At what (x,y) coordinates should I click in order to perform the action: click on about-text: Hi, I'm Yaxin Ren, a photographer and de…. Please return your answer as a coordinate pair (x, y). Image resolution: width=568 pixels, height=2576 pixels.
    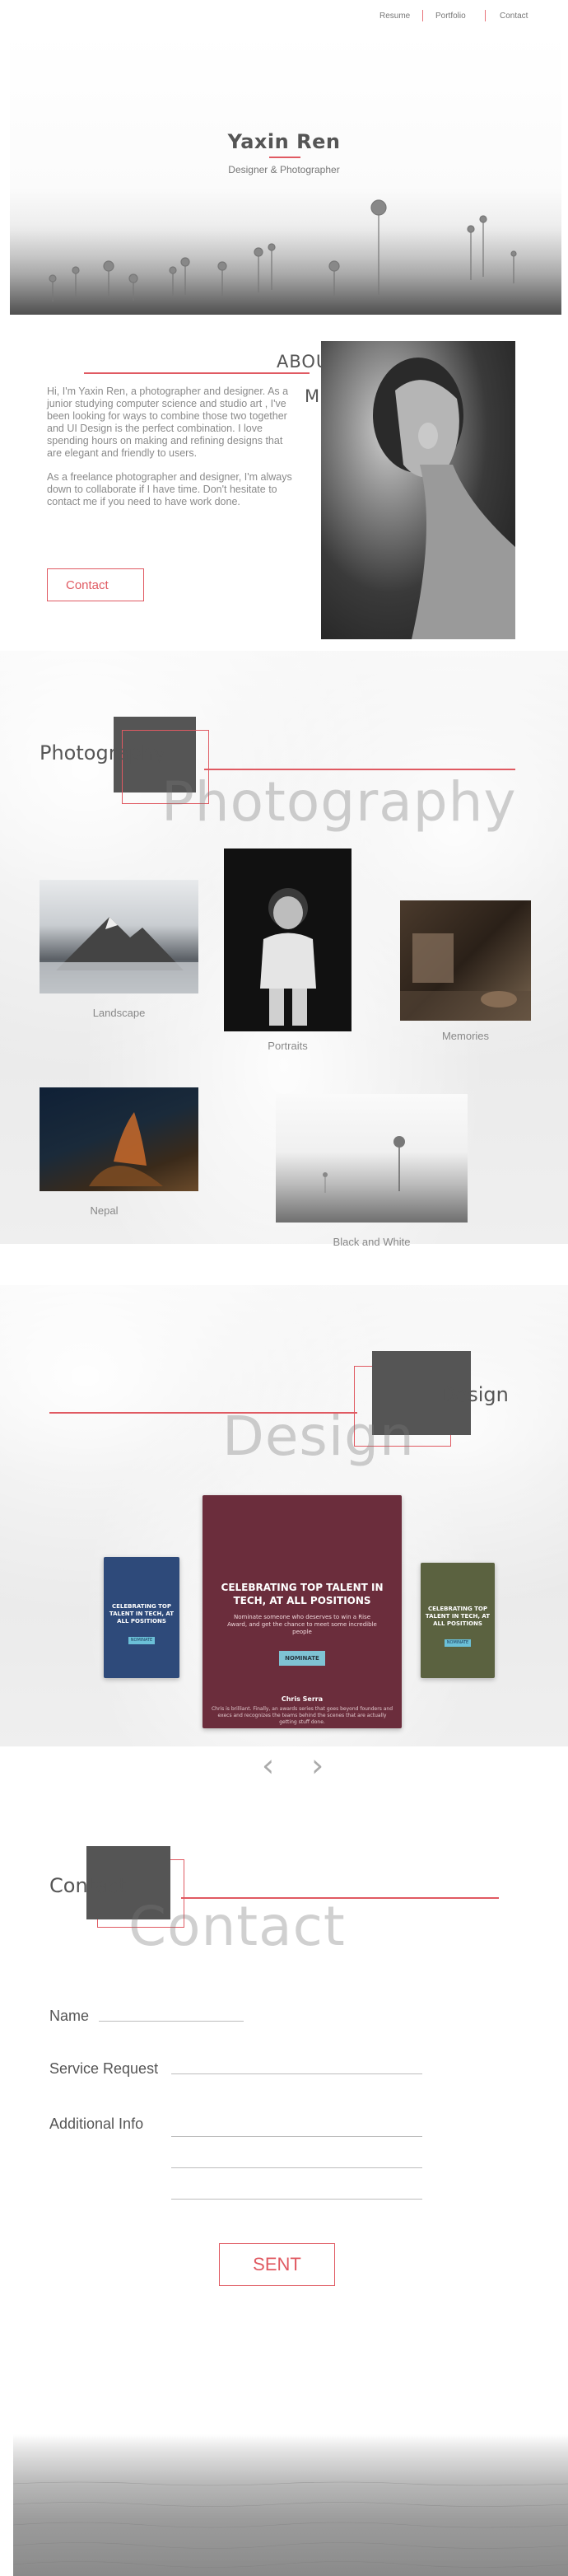
    Looking at the image, I should click on (169, 453).